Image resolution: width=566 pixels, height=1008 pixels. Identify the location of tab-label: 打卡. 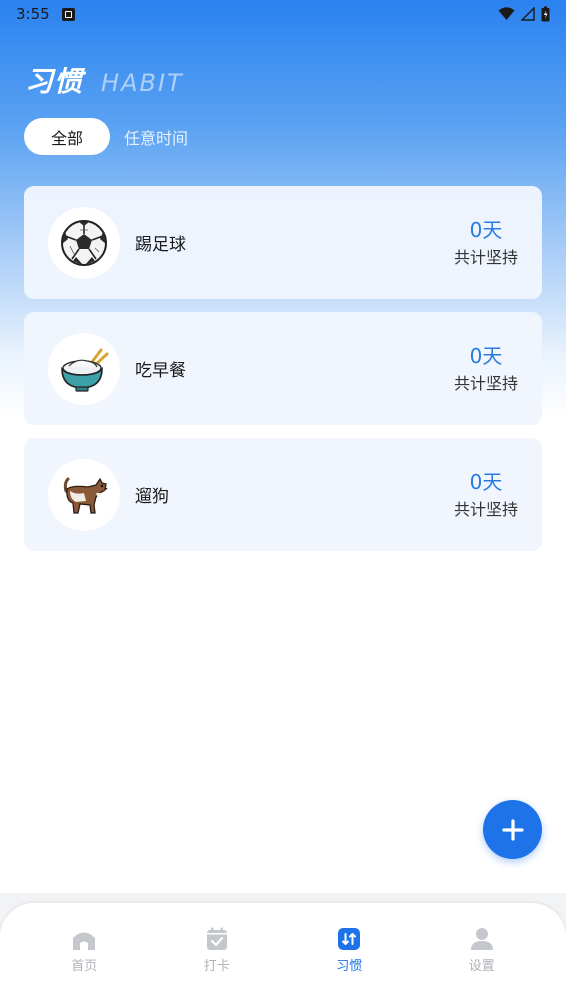
(216, 966).